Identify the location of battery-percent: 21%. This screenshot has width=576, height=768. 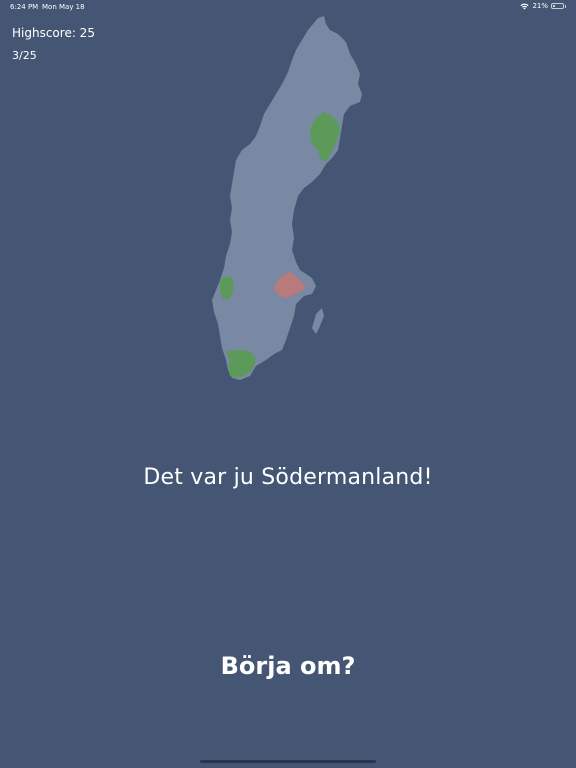
(540, 6).